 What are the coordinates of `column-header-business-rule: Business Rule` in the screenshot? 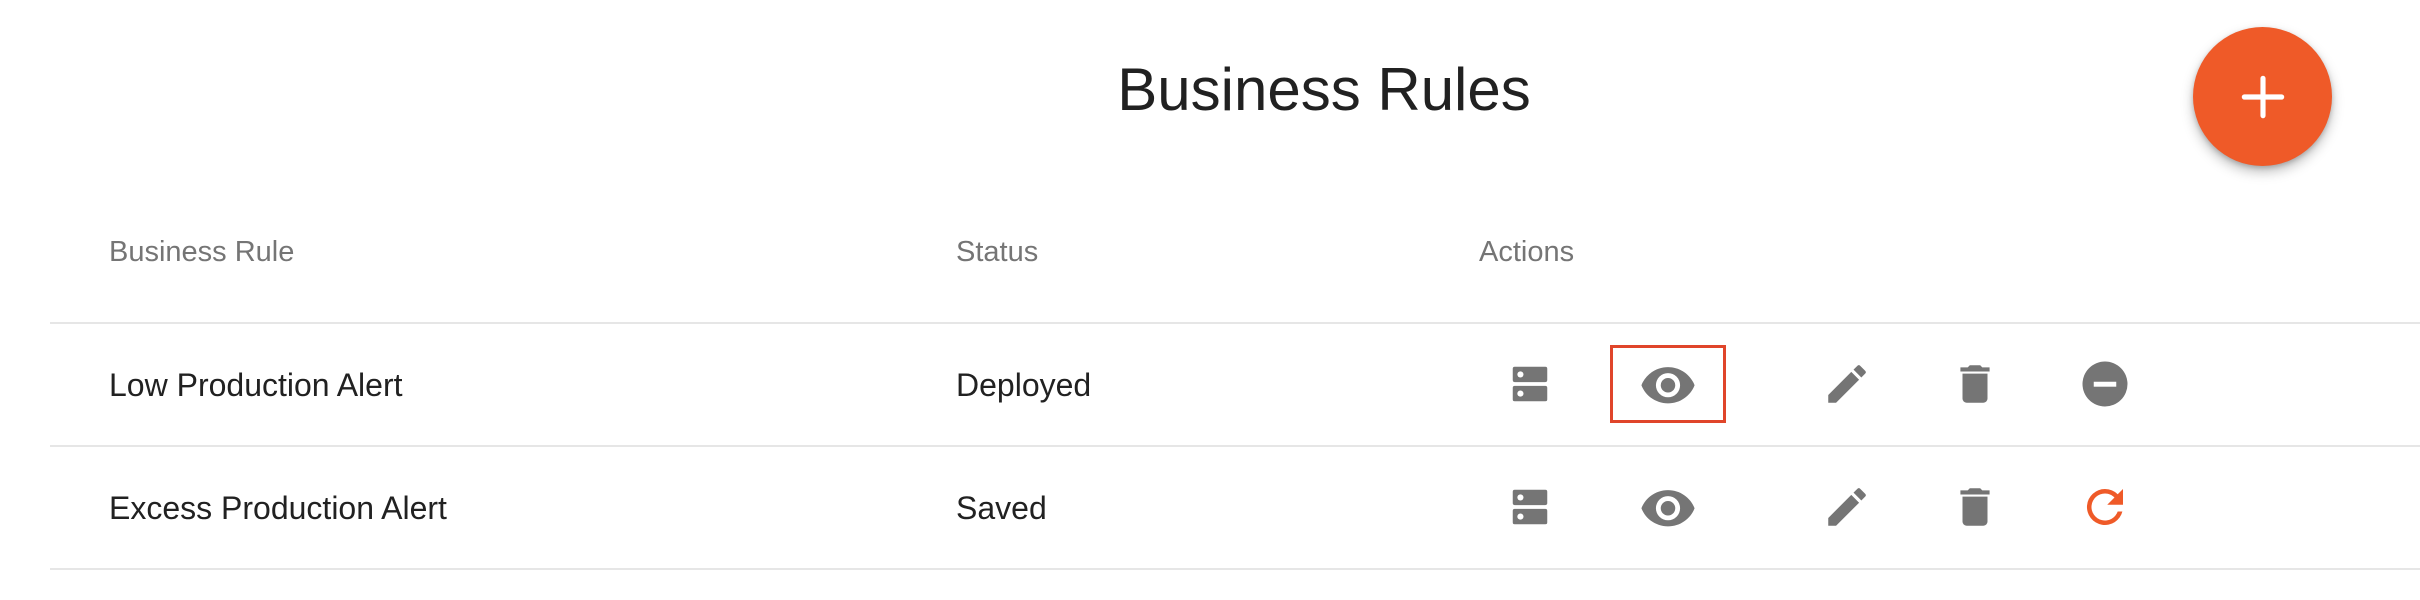 It's located at (202, 252).